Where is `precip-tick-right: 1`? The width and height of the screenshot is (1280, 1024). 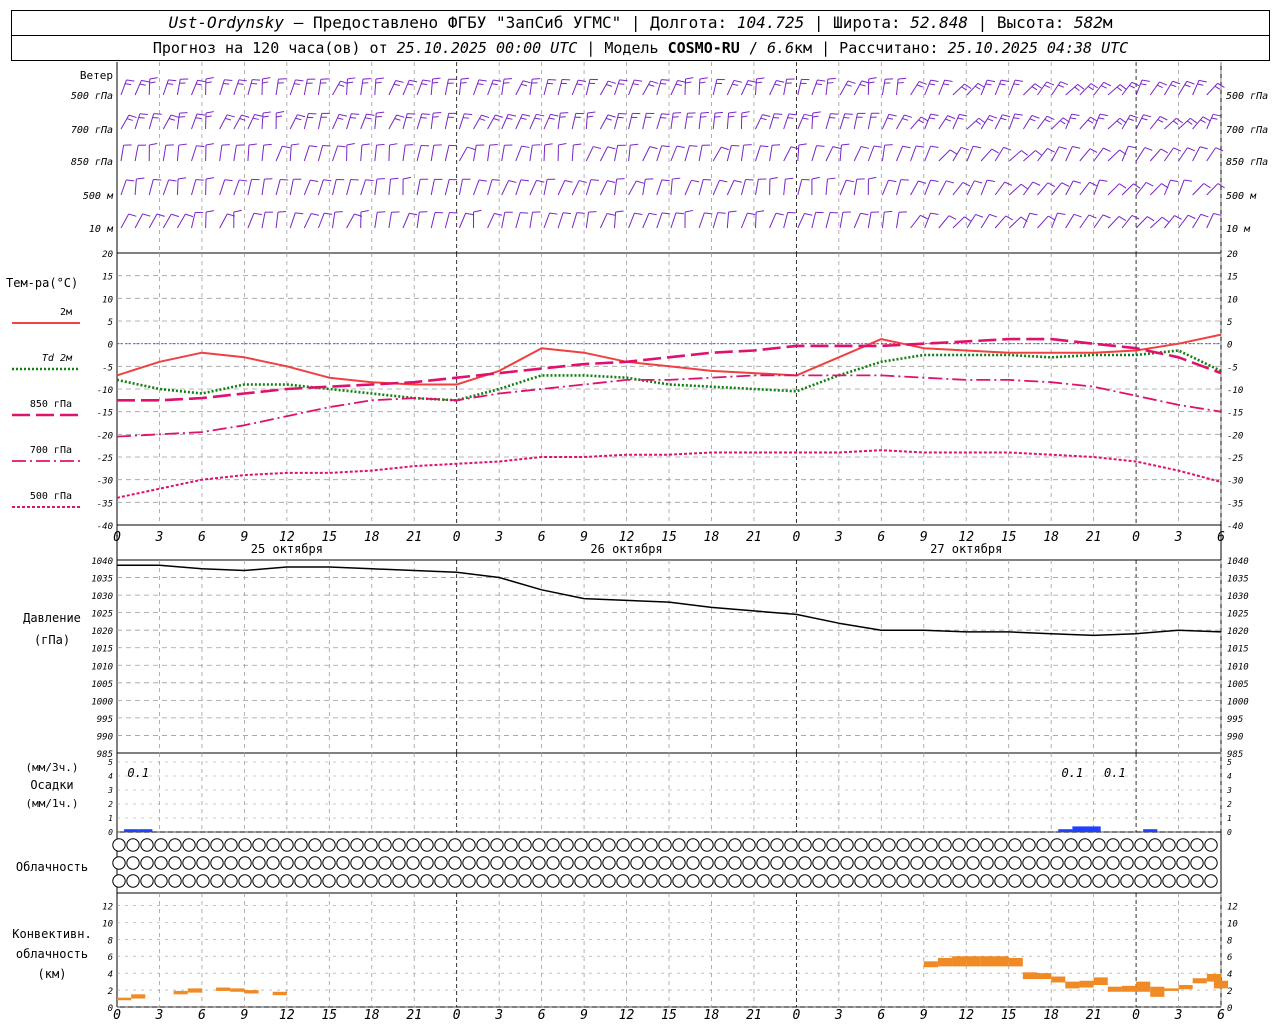
precip-tick-right: 1 is located at coordinates (1229, 818).